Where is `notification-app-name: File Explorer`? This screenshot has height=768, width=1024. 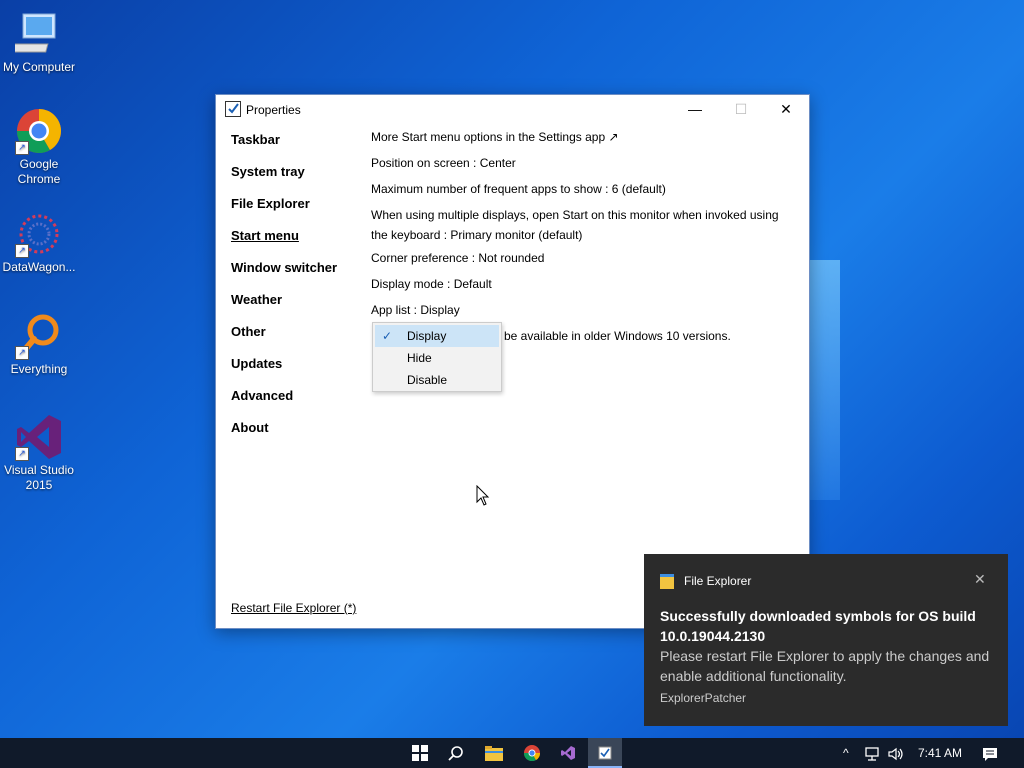 notification-app-name: File Explorer is located at coordinates (718, 581).